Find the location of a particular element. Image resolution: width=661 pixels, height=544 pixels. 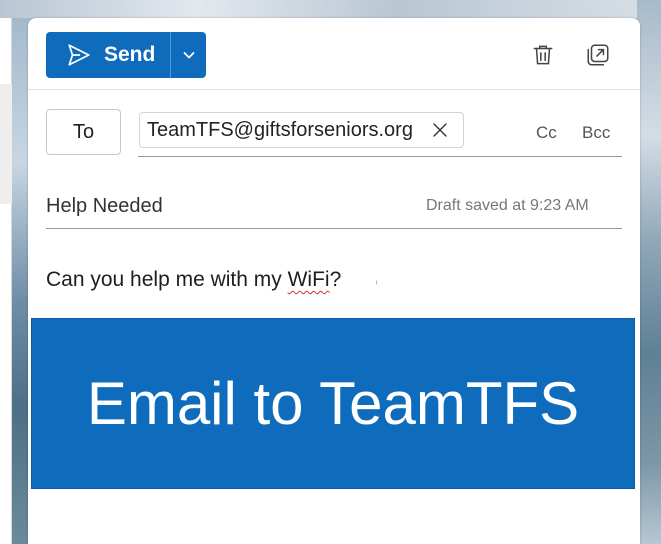

left-pane-selection is located at coordinates (6, 144).